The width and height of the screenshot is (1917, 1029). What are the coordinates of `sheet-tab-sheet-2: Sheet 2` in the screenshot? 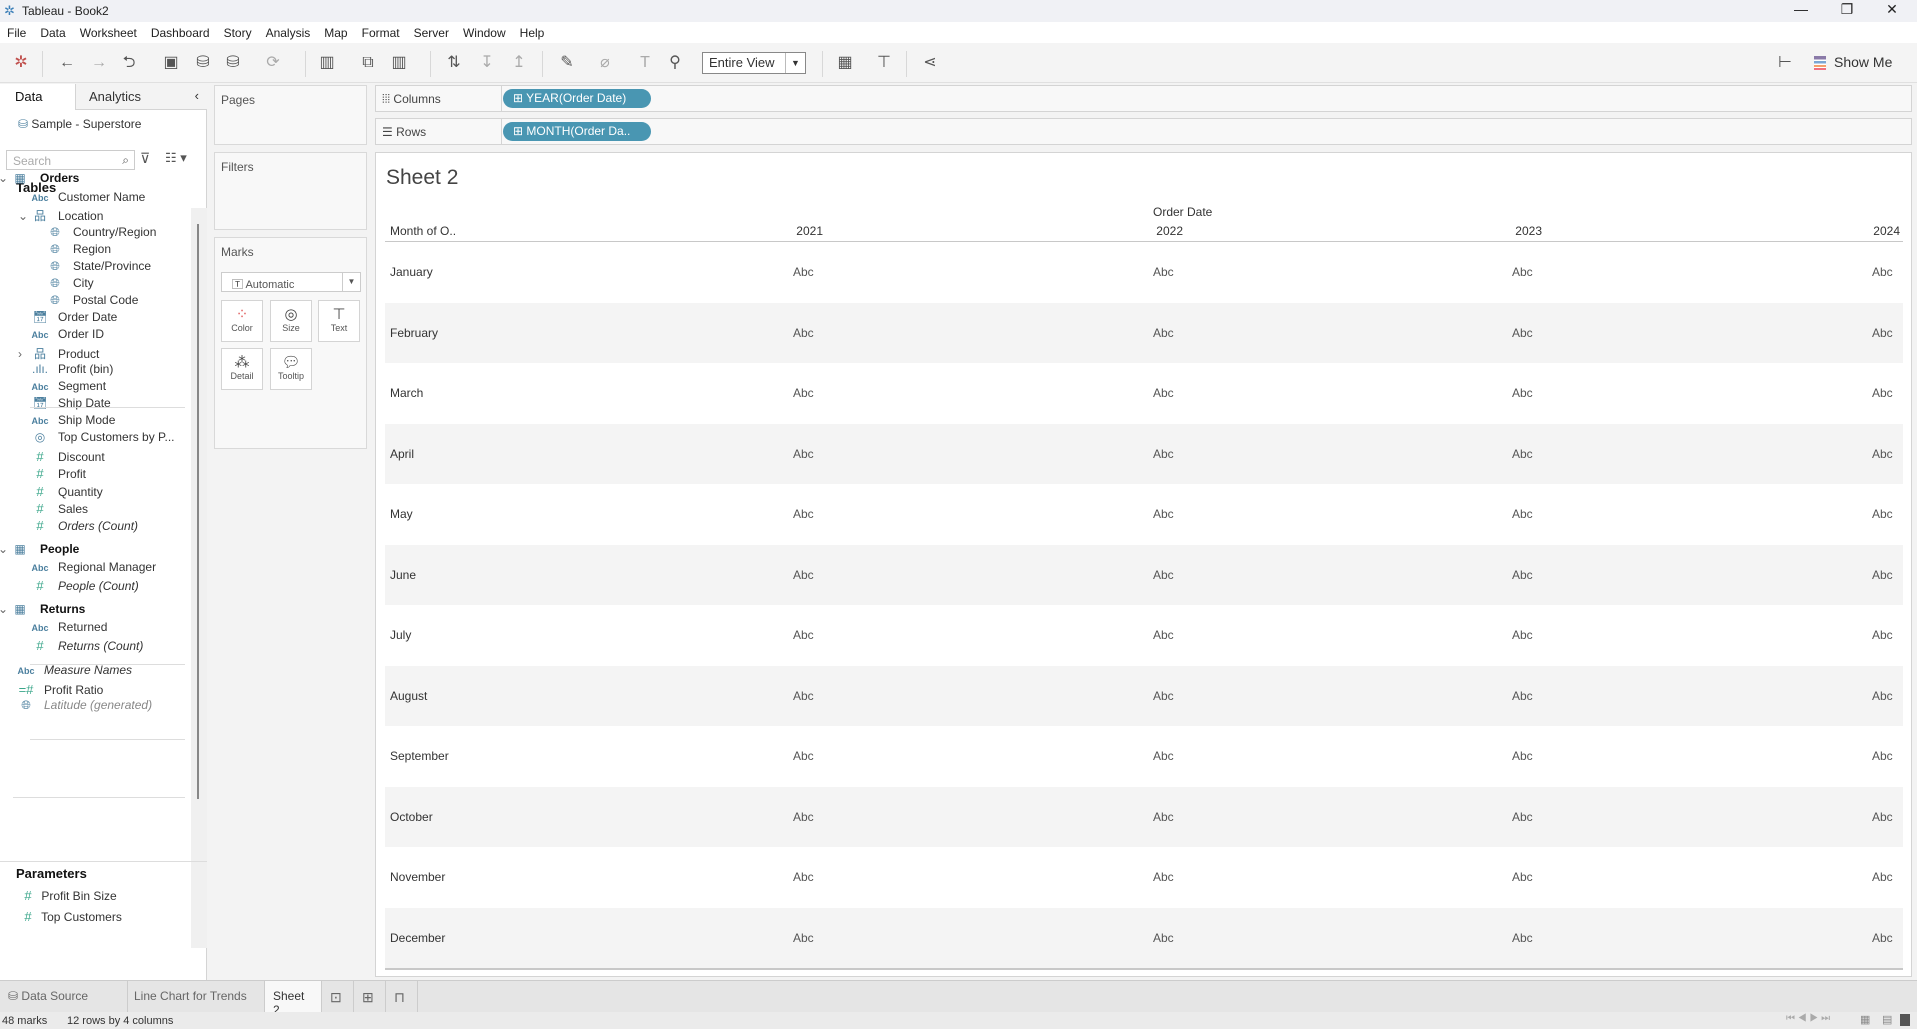 It's located at (293, 999).